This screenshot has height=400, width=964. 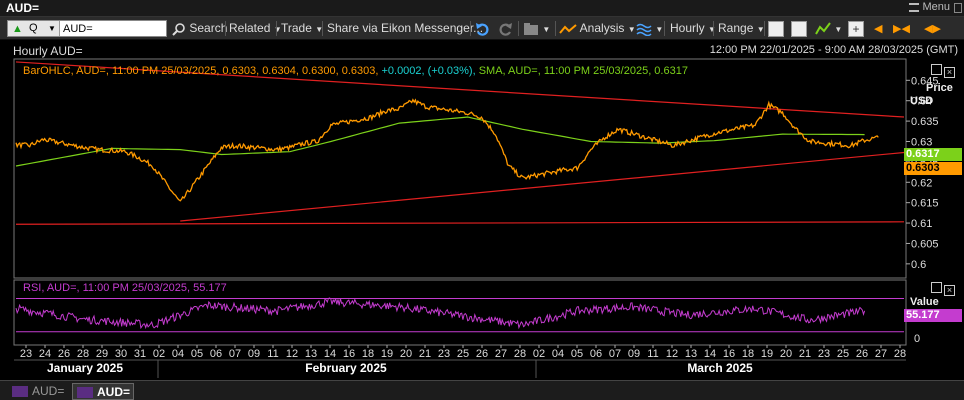 I want to click on x-tick-label: 12, so click(x=672, y=354).